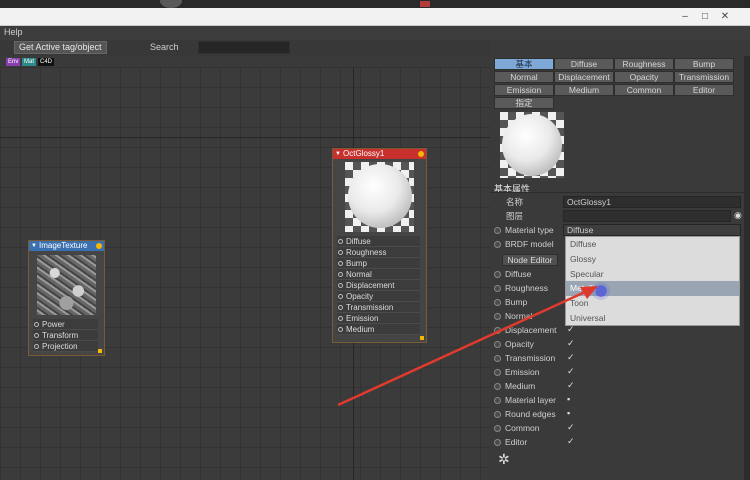 The height and width of the screenshot is (480, 750). I want to click on annotation-arrow, so click(467, 346).